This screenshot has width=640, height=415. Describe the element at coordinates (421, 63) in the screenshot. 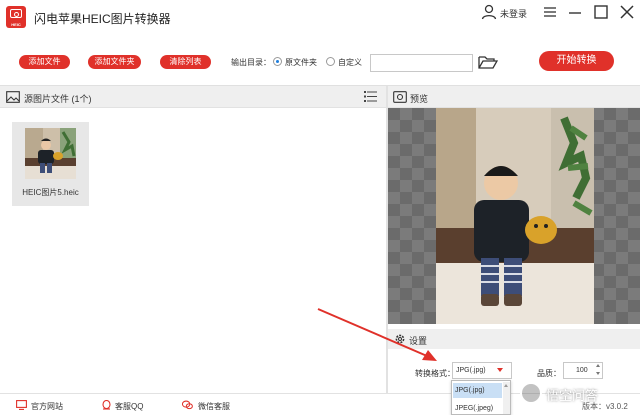

I see `output-path-input` at that location.